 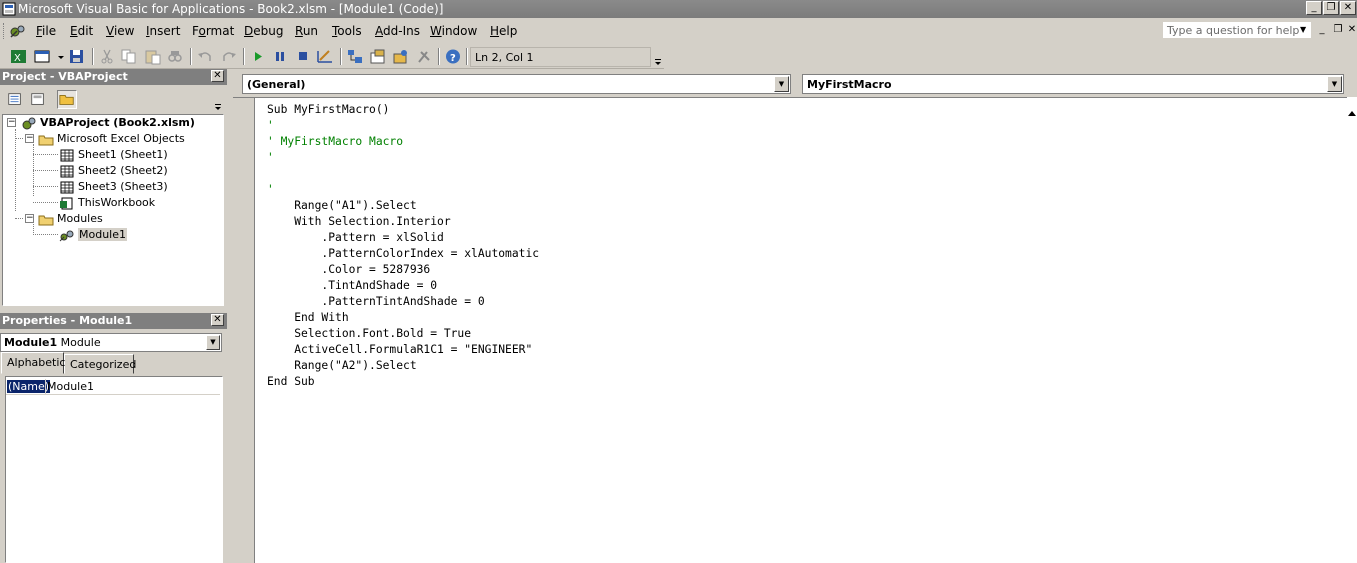 What do you see at coordinates (403, 318) in the screenshot?
I see `code-line: End With` at bounding box center [403, 318].